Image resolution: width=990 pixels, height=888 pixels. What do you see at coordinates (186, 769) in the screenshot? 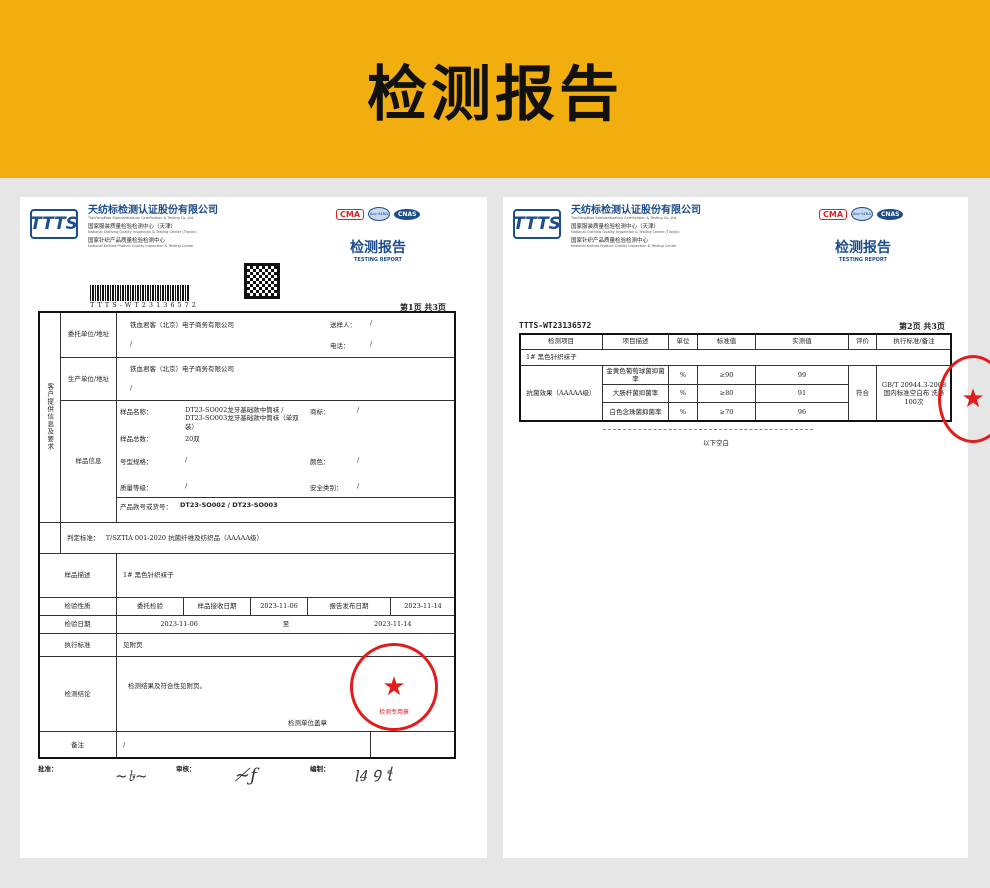
I see `review-label: 审核：` at bounding box center [186, 769].